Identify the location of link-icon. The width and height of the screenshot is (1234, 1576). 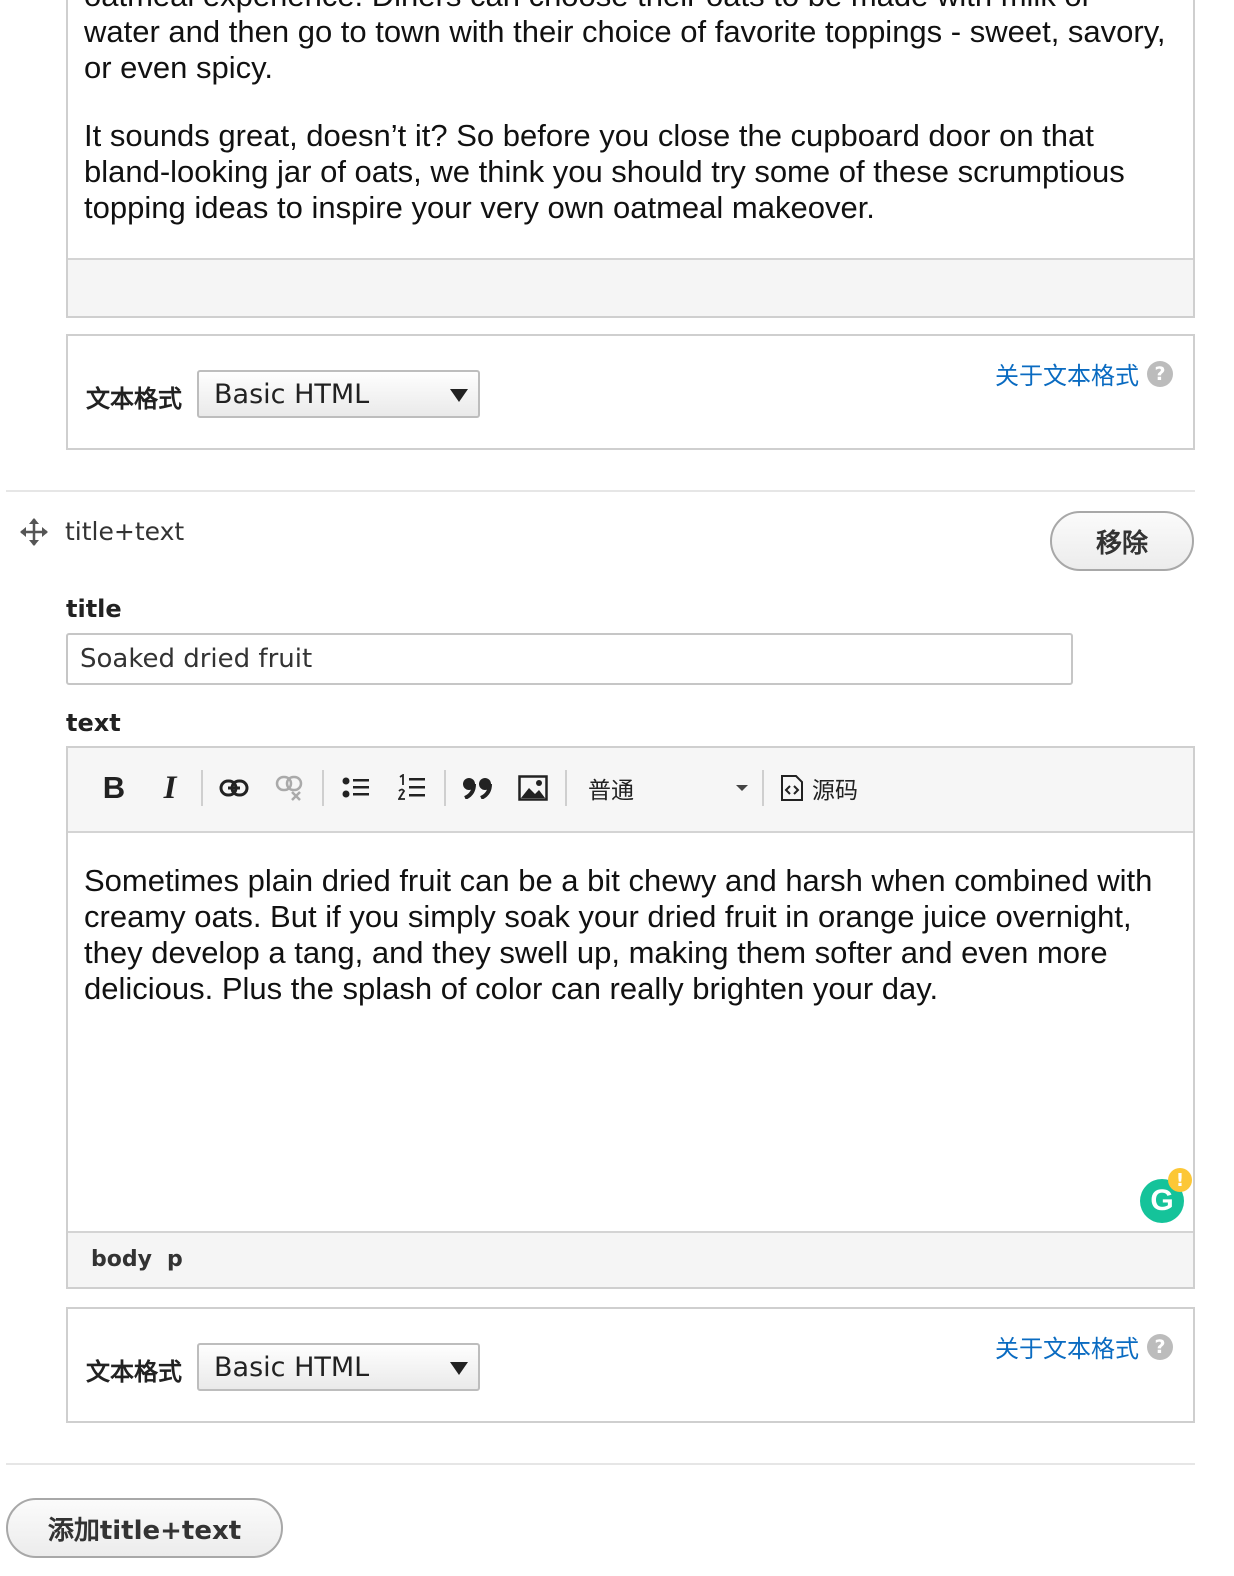
(234, 788).